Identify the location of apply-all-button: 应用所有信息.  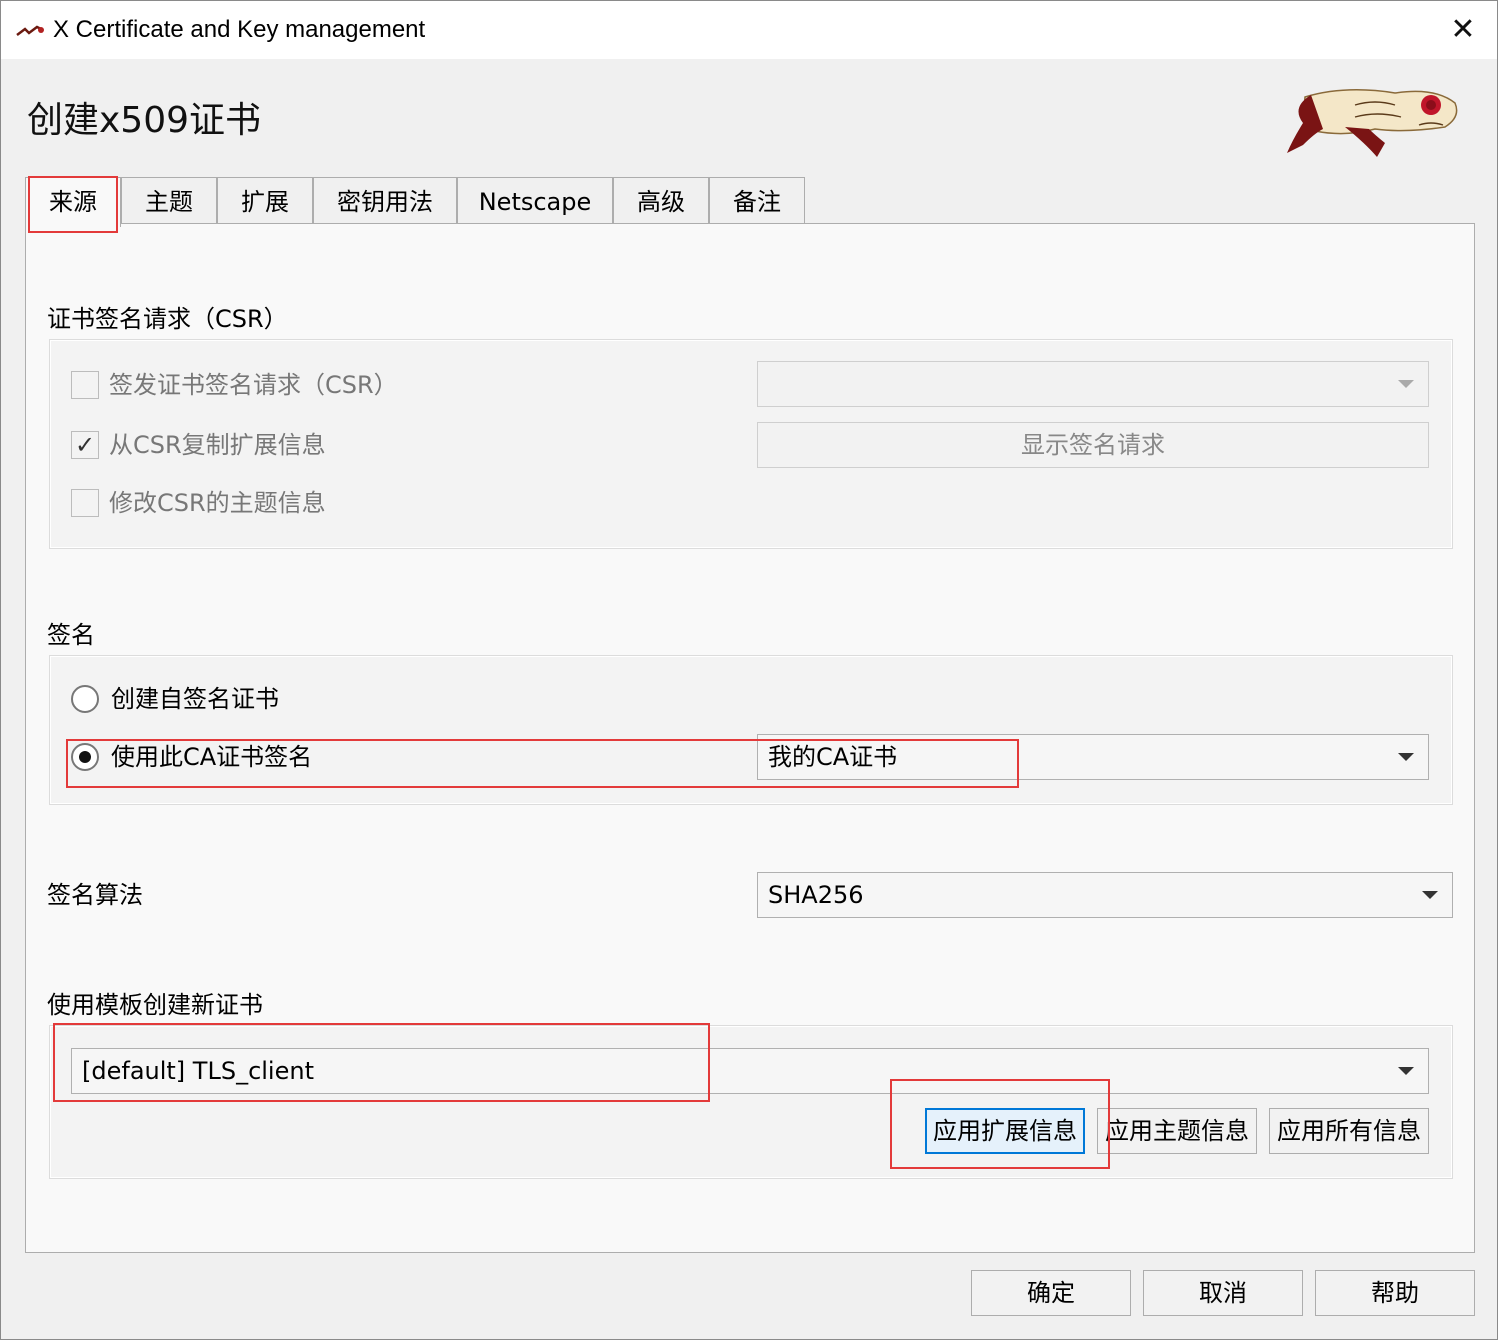
(1349, 1131).